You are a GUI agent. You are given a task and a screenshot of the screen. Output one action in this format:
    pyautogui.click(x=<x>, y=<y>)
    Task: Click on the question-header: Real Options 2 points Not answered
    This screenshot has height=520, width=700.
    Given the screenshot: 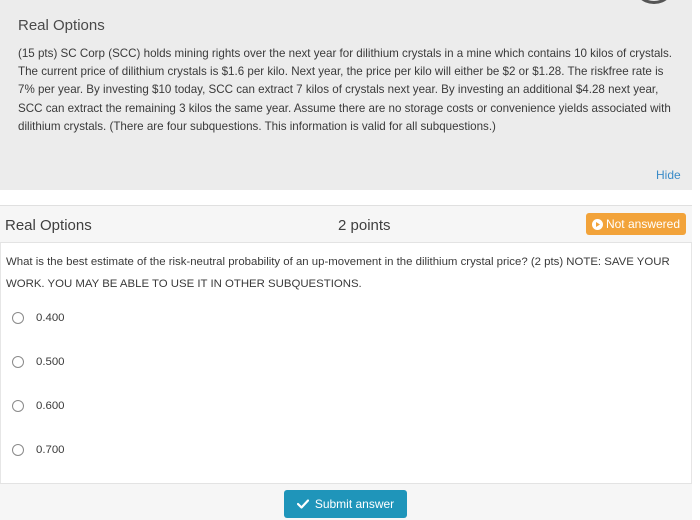 What is the action you would take?
    pyautogui.click(x=346, y=224)
    